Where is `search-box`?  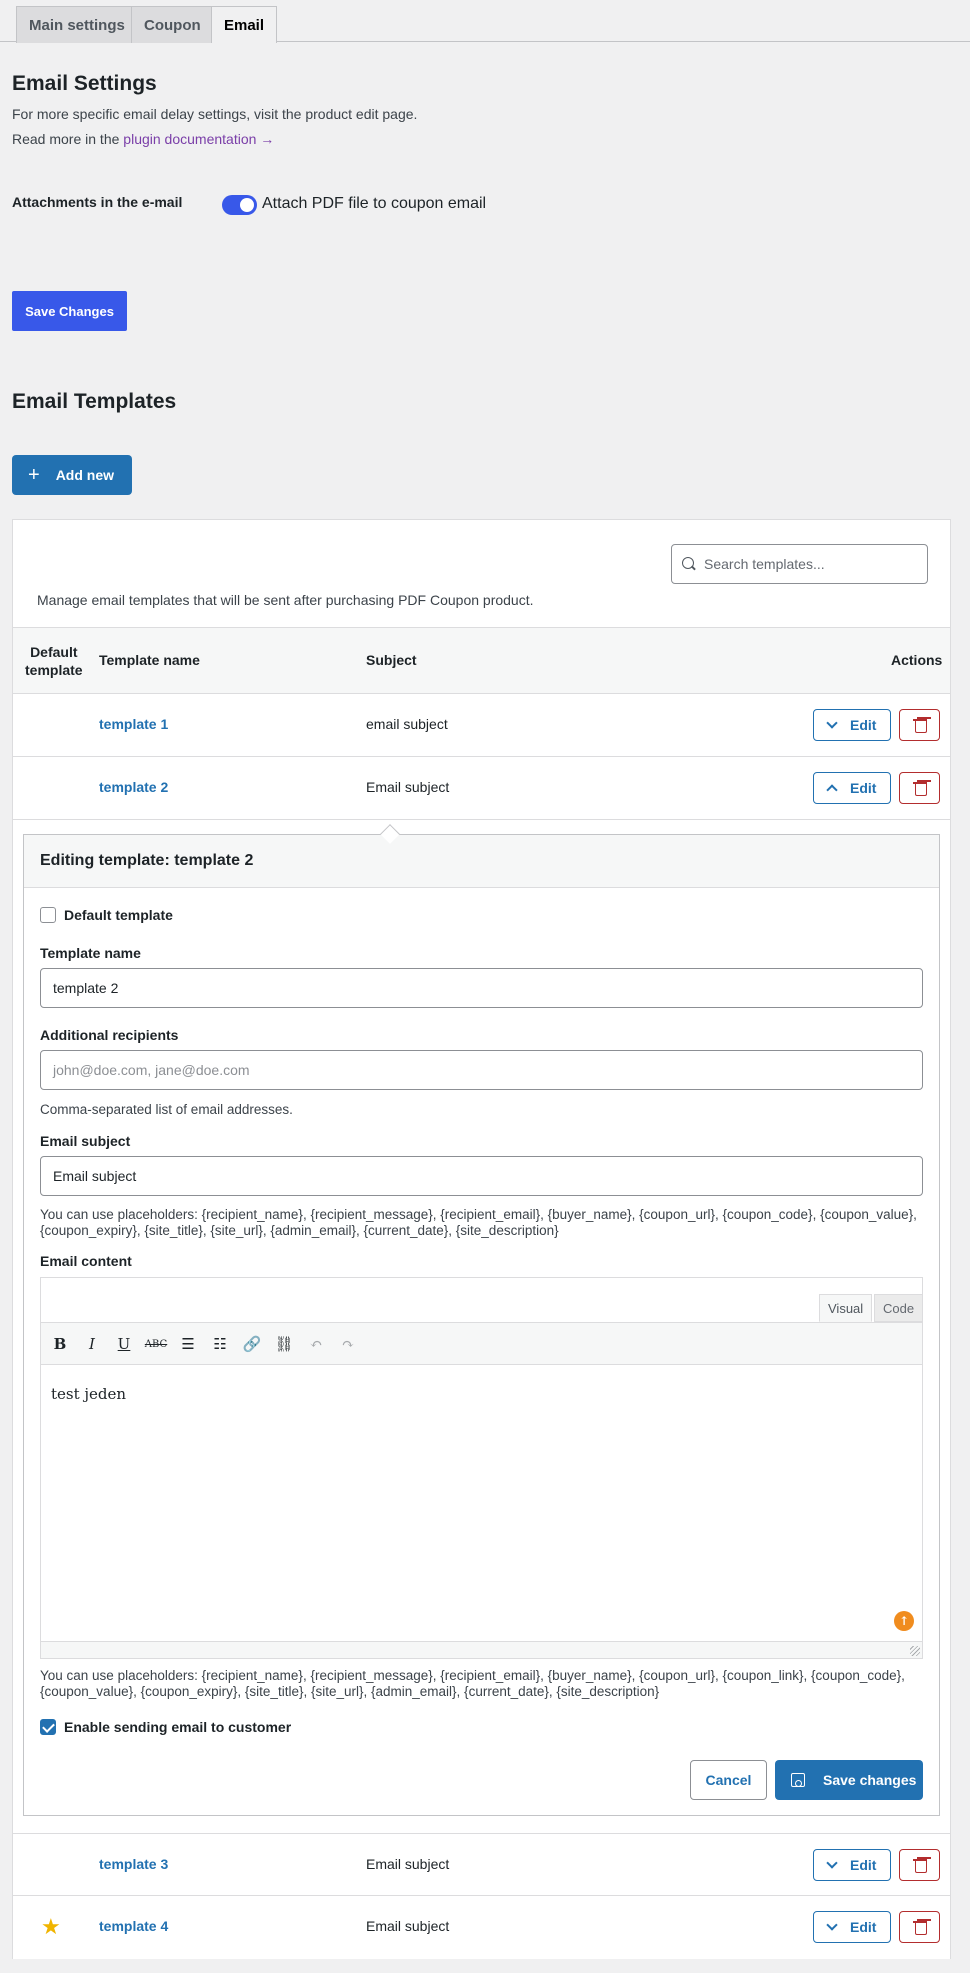 search-box is located at coordinates (799, 564).